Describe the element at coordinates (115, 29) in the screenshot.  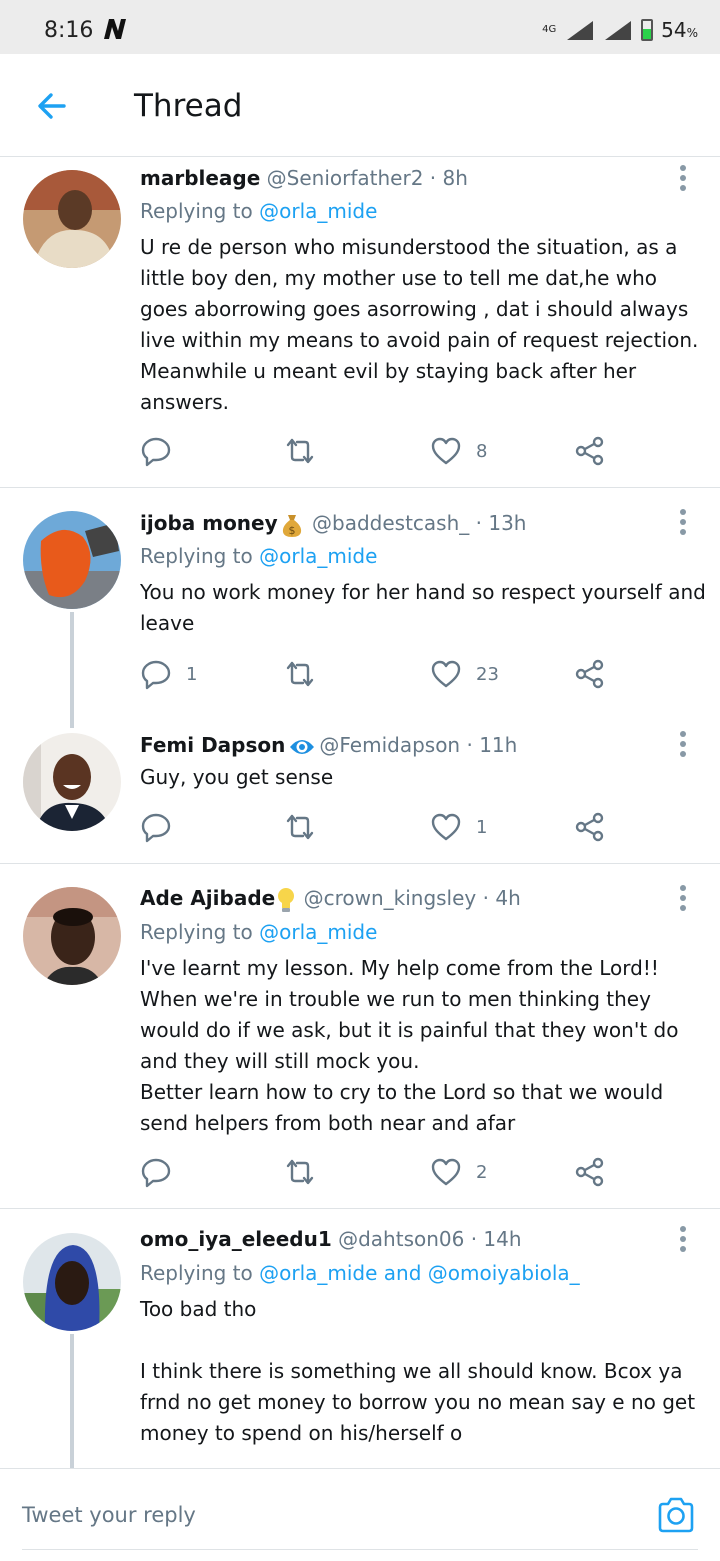
I see `network-n-icon` at that location.